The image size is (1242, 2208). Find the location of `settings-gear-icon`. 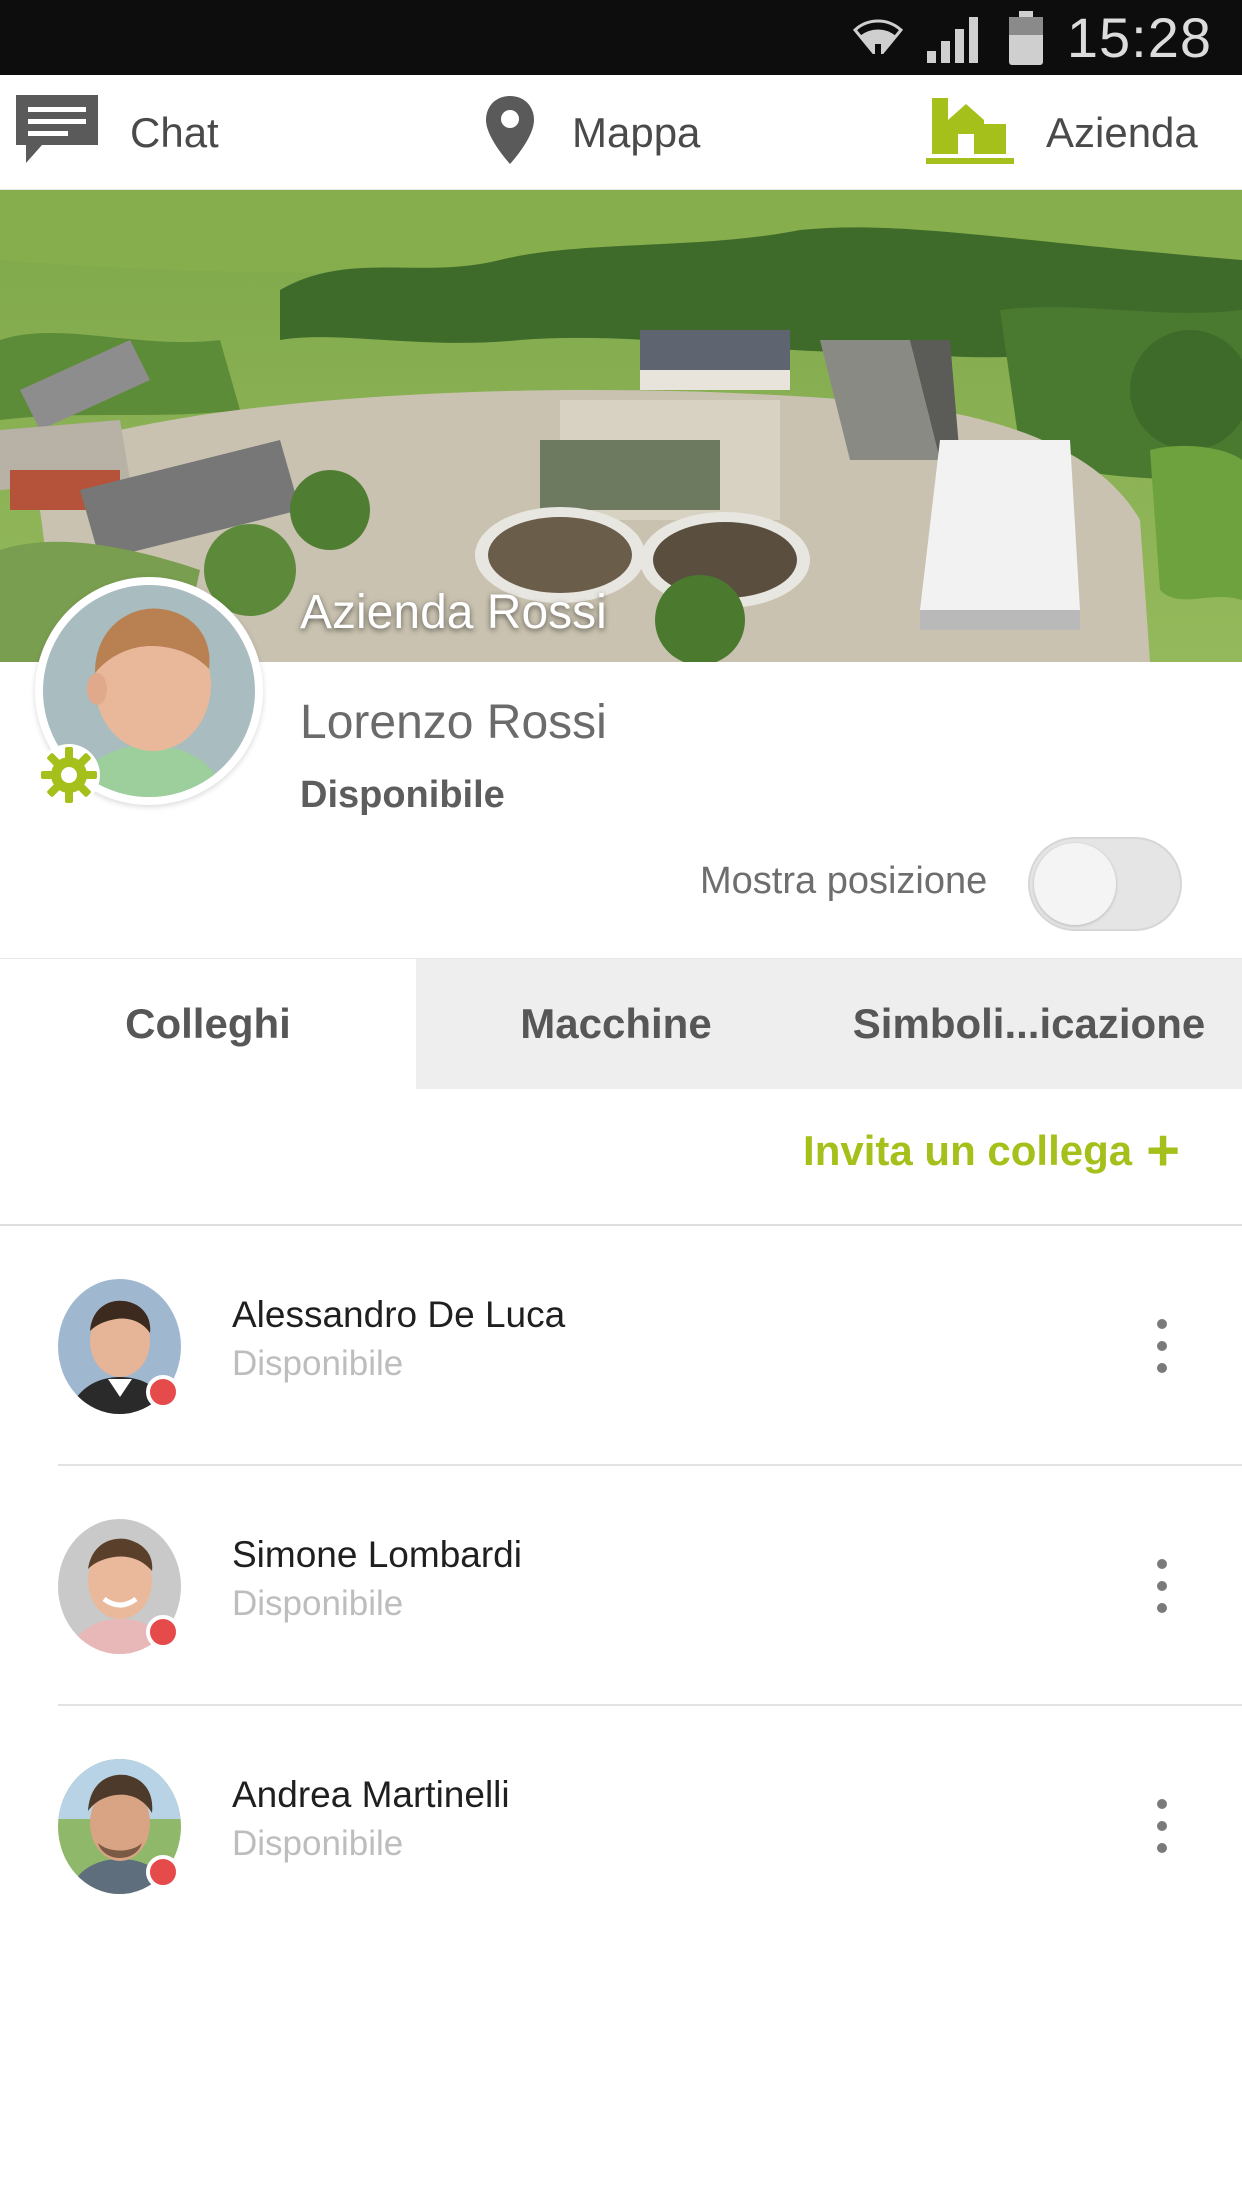

settings-gear-icon is located at coordinates (69, 775).